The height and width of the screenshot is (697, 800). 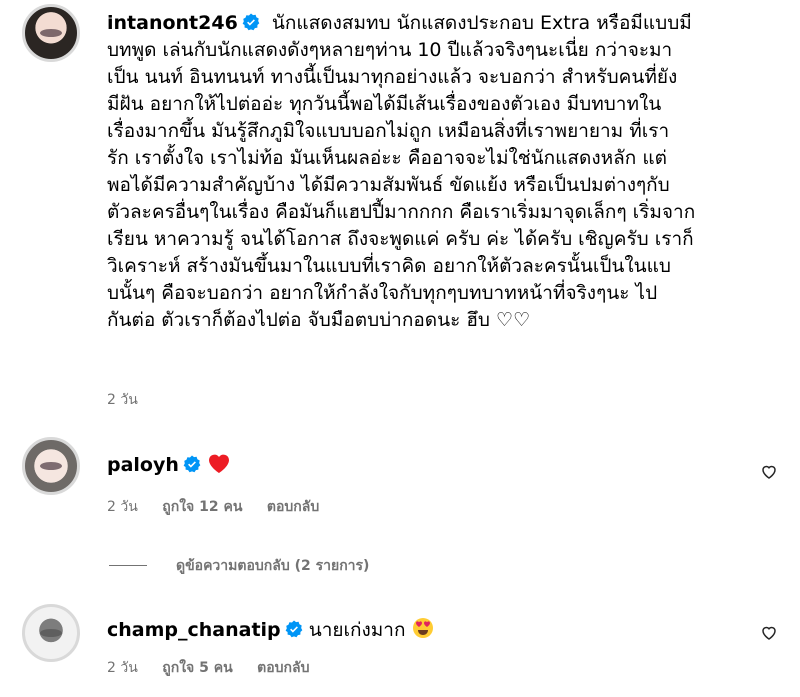 What do you see at coordinates (51, 633) in the screenshot?
I see `avatar-champ-chanatip` at bounding box center [51, 633].